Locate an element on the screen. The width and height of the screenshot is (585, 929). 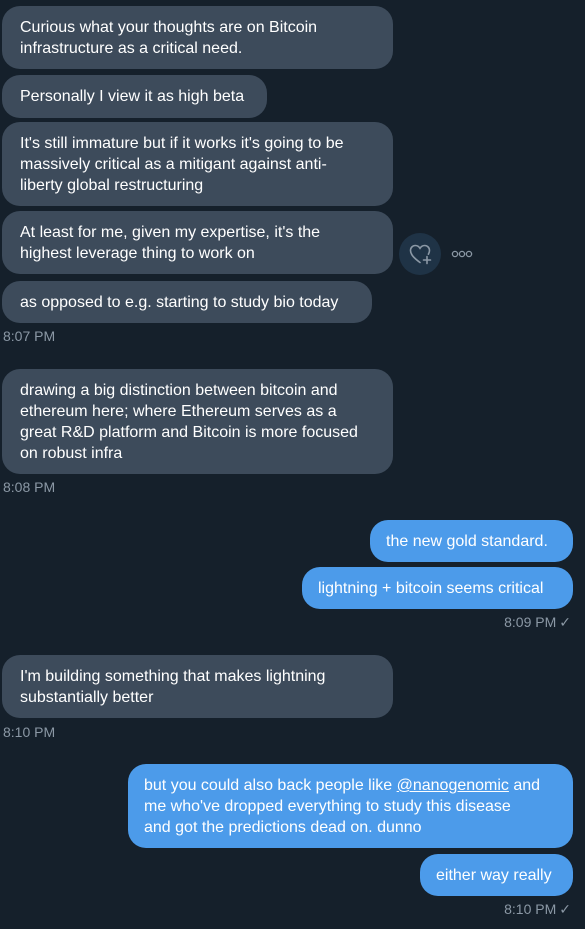
message-text-line: substantially better is located at coordinates (87, 697).